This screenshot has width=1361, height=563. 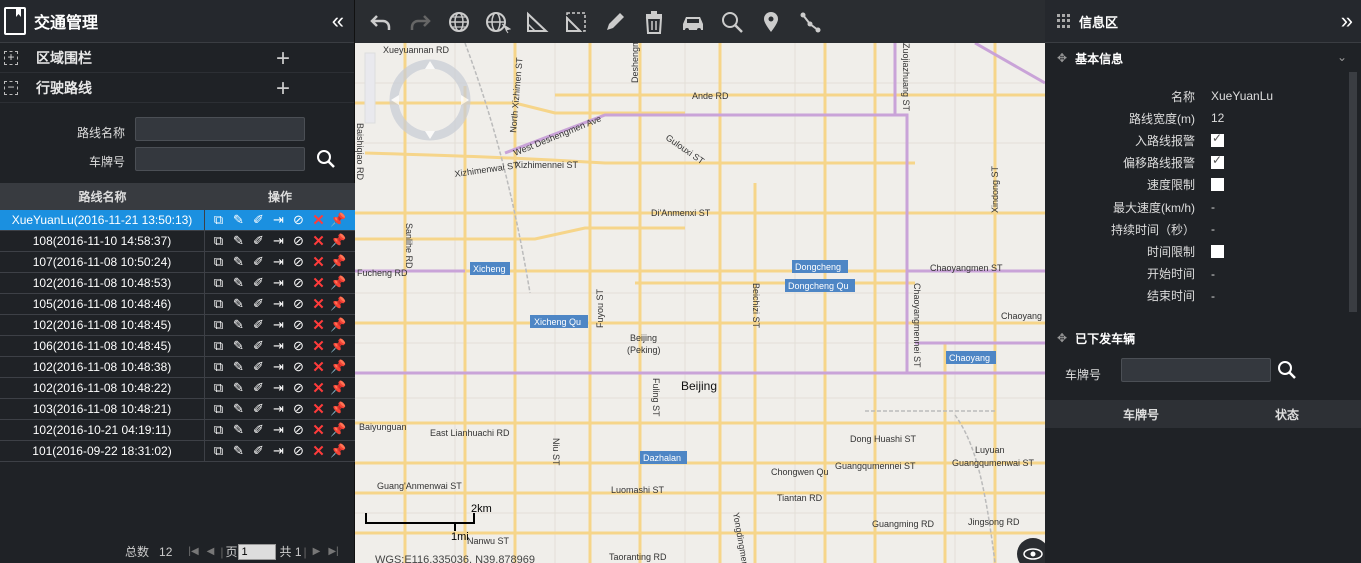 What do you see at coordinates (1203, 58) in the screenshot?
I see `basic-info-header: ✥ 基本信息 ⌄` at bounding box center [1203, 58].